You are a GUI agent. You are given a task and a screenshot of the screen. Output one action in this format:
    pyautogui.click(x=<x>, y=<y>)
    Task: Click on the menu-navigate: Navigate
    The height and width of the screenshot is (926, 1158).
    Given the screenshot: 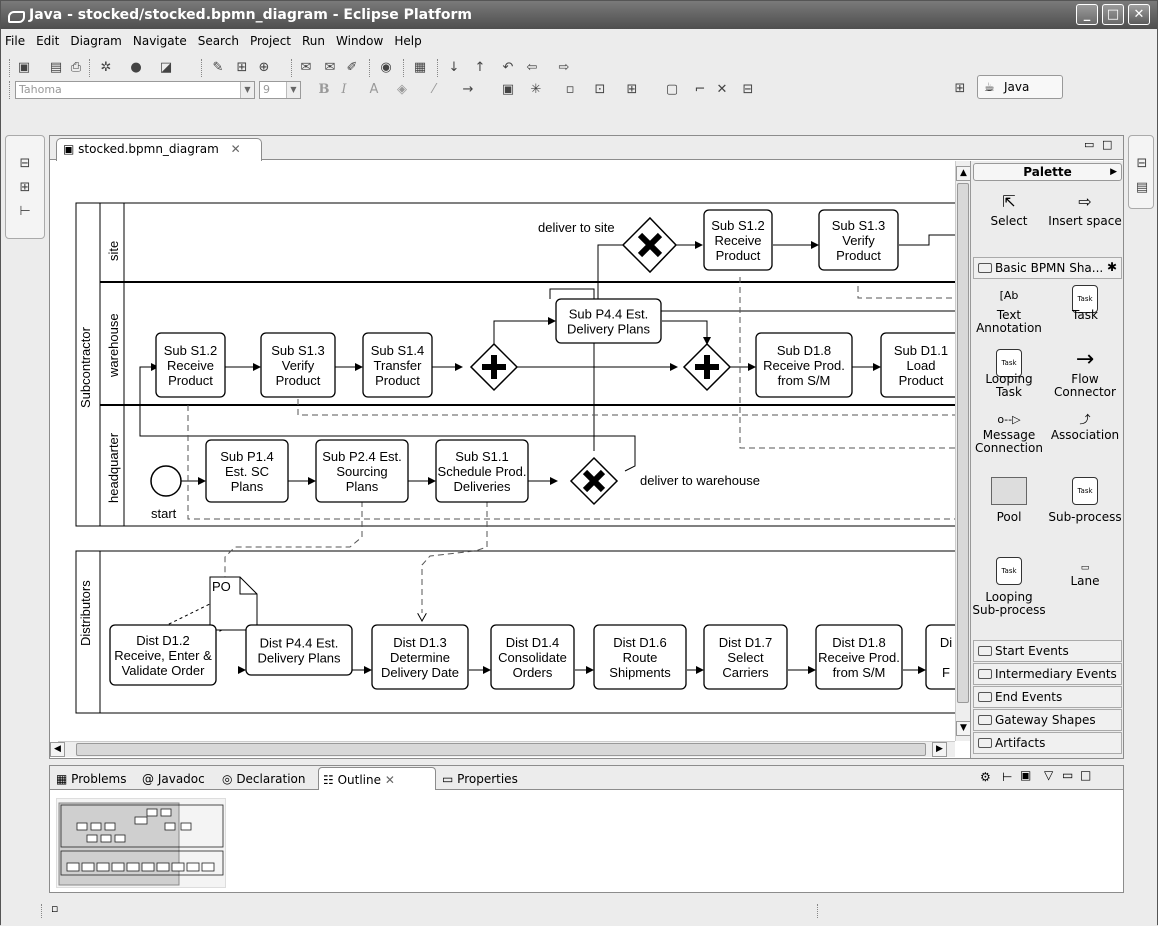 What is the action you would take?
    pyautogui.click(x=160, y=41)
    